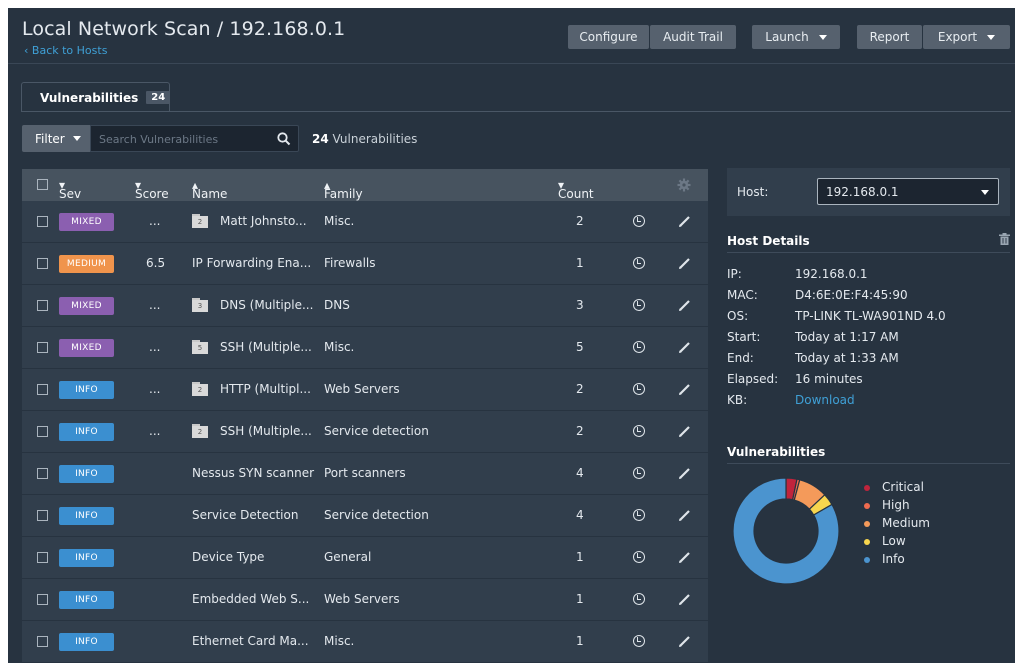 The width and height of the screenshot is (1015, 663). Describe the element at coordinates (825, 400) in the screenshot. I see `download-link: Download` at that location.